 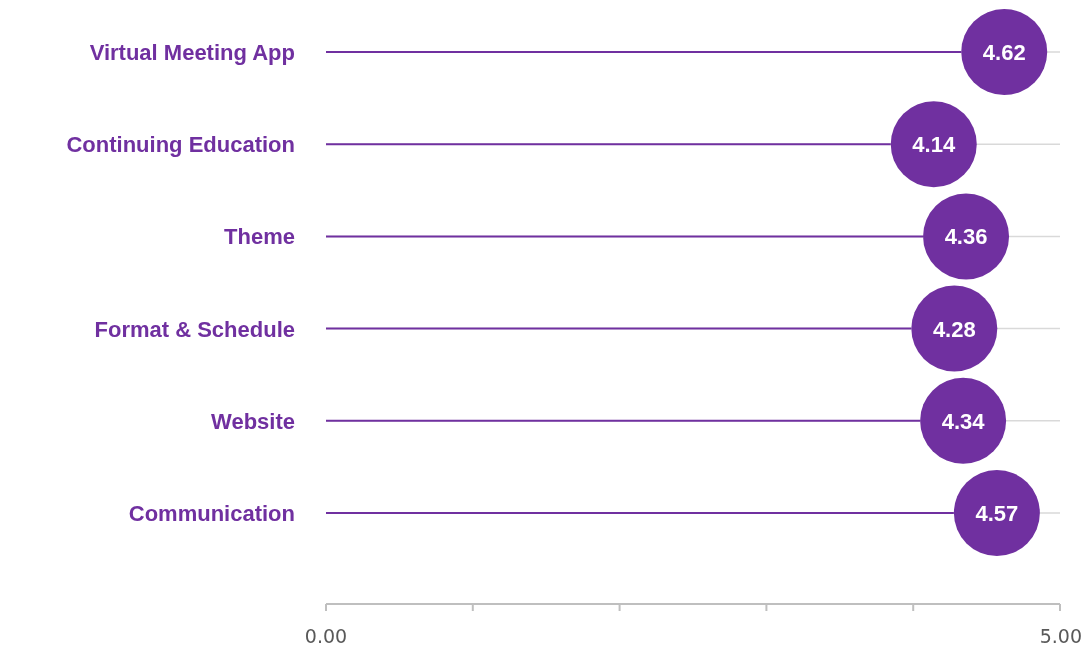 I want to click on value-label: 4.28, so click(x=954, y=329).